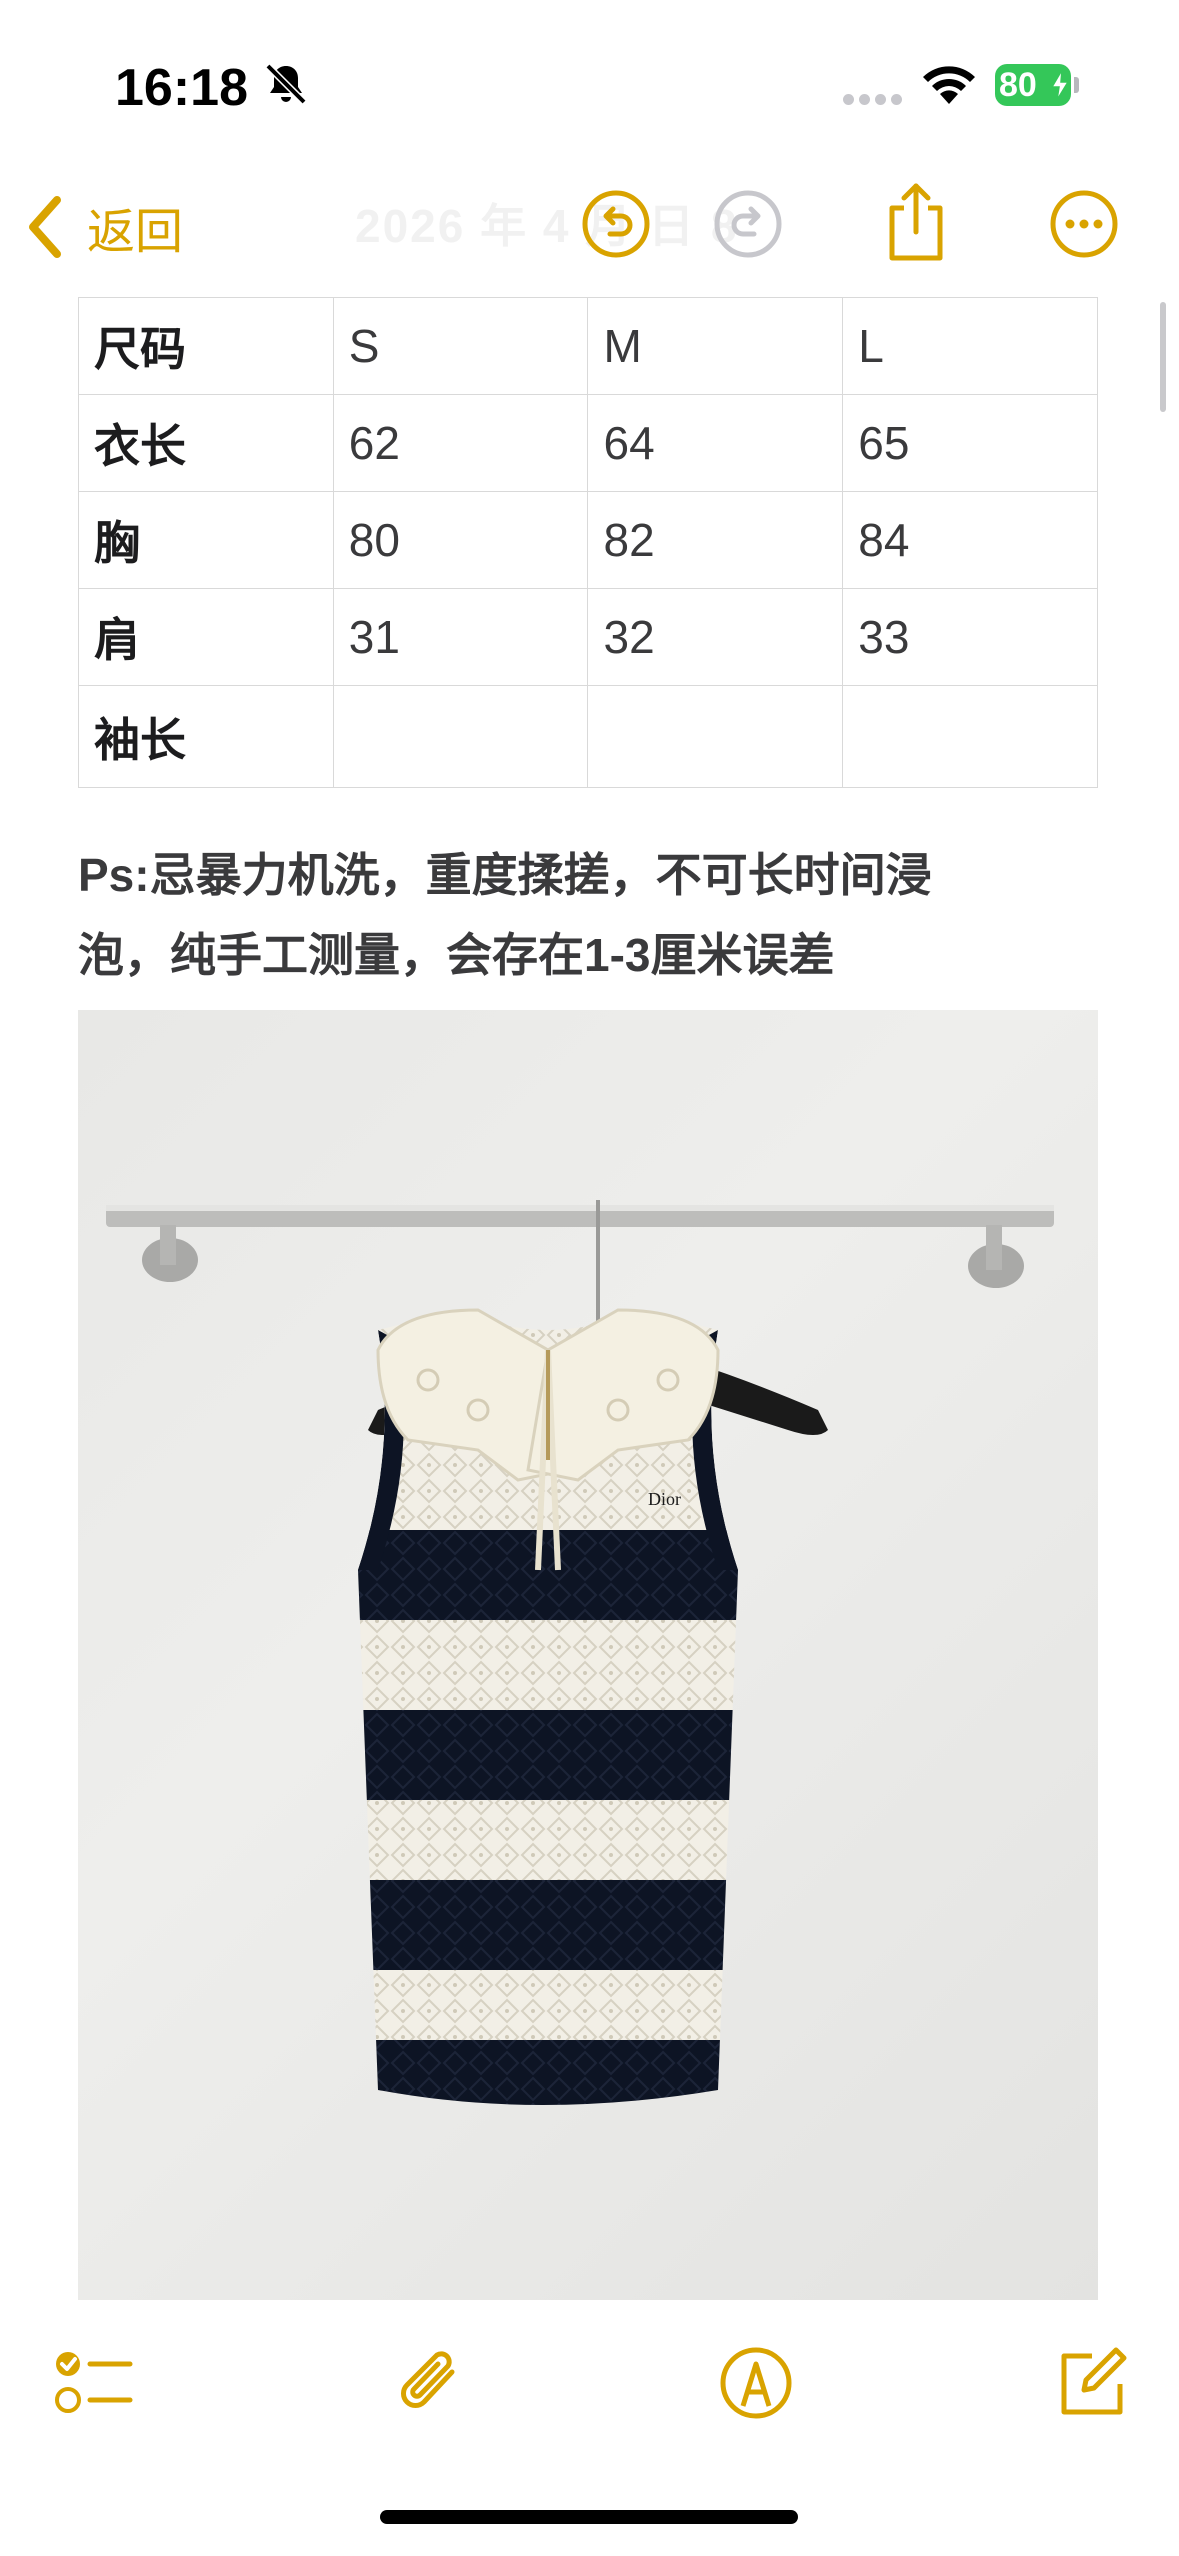 This screenshot has width=1179, height=2556. I want to click on table-cell: 肩, so click(206, 637).